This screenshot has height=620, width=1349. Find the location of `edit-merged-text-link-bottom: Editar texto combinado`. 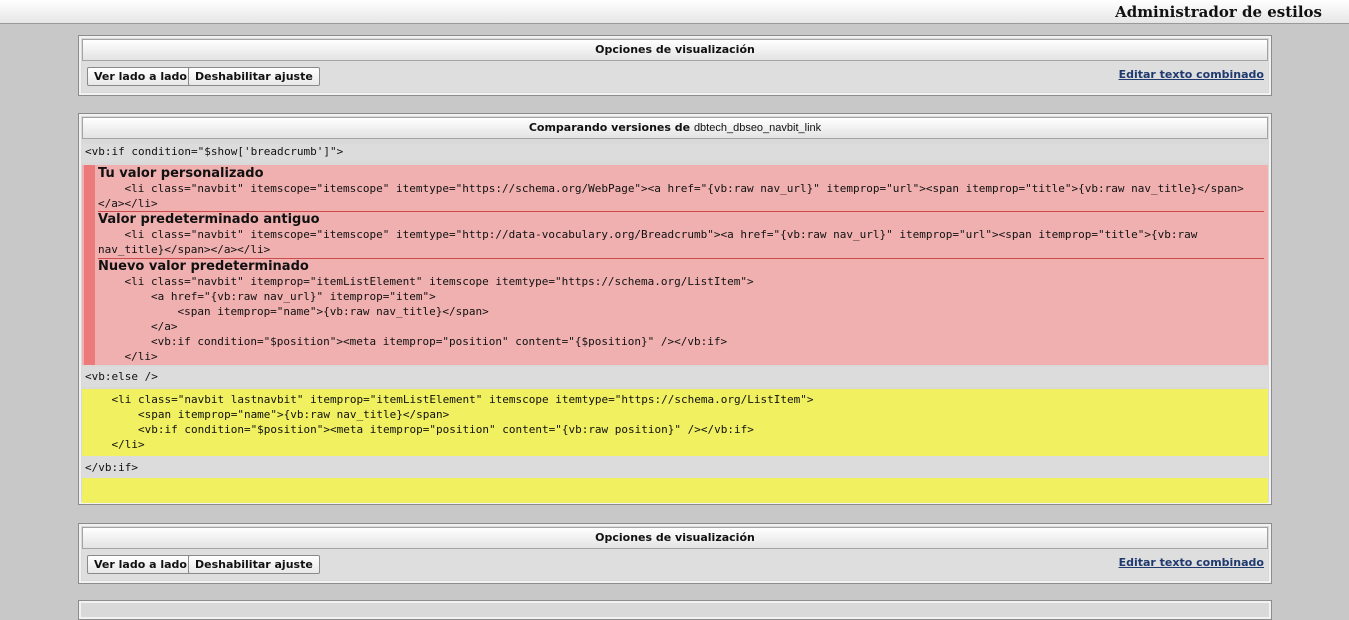

edit-merged-text-link-bottom: Editar texto combinado is located at coordinates (1191, 562).